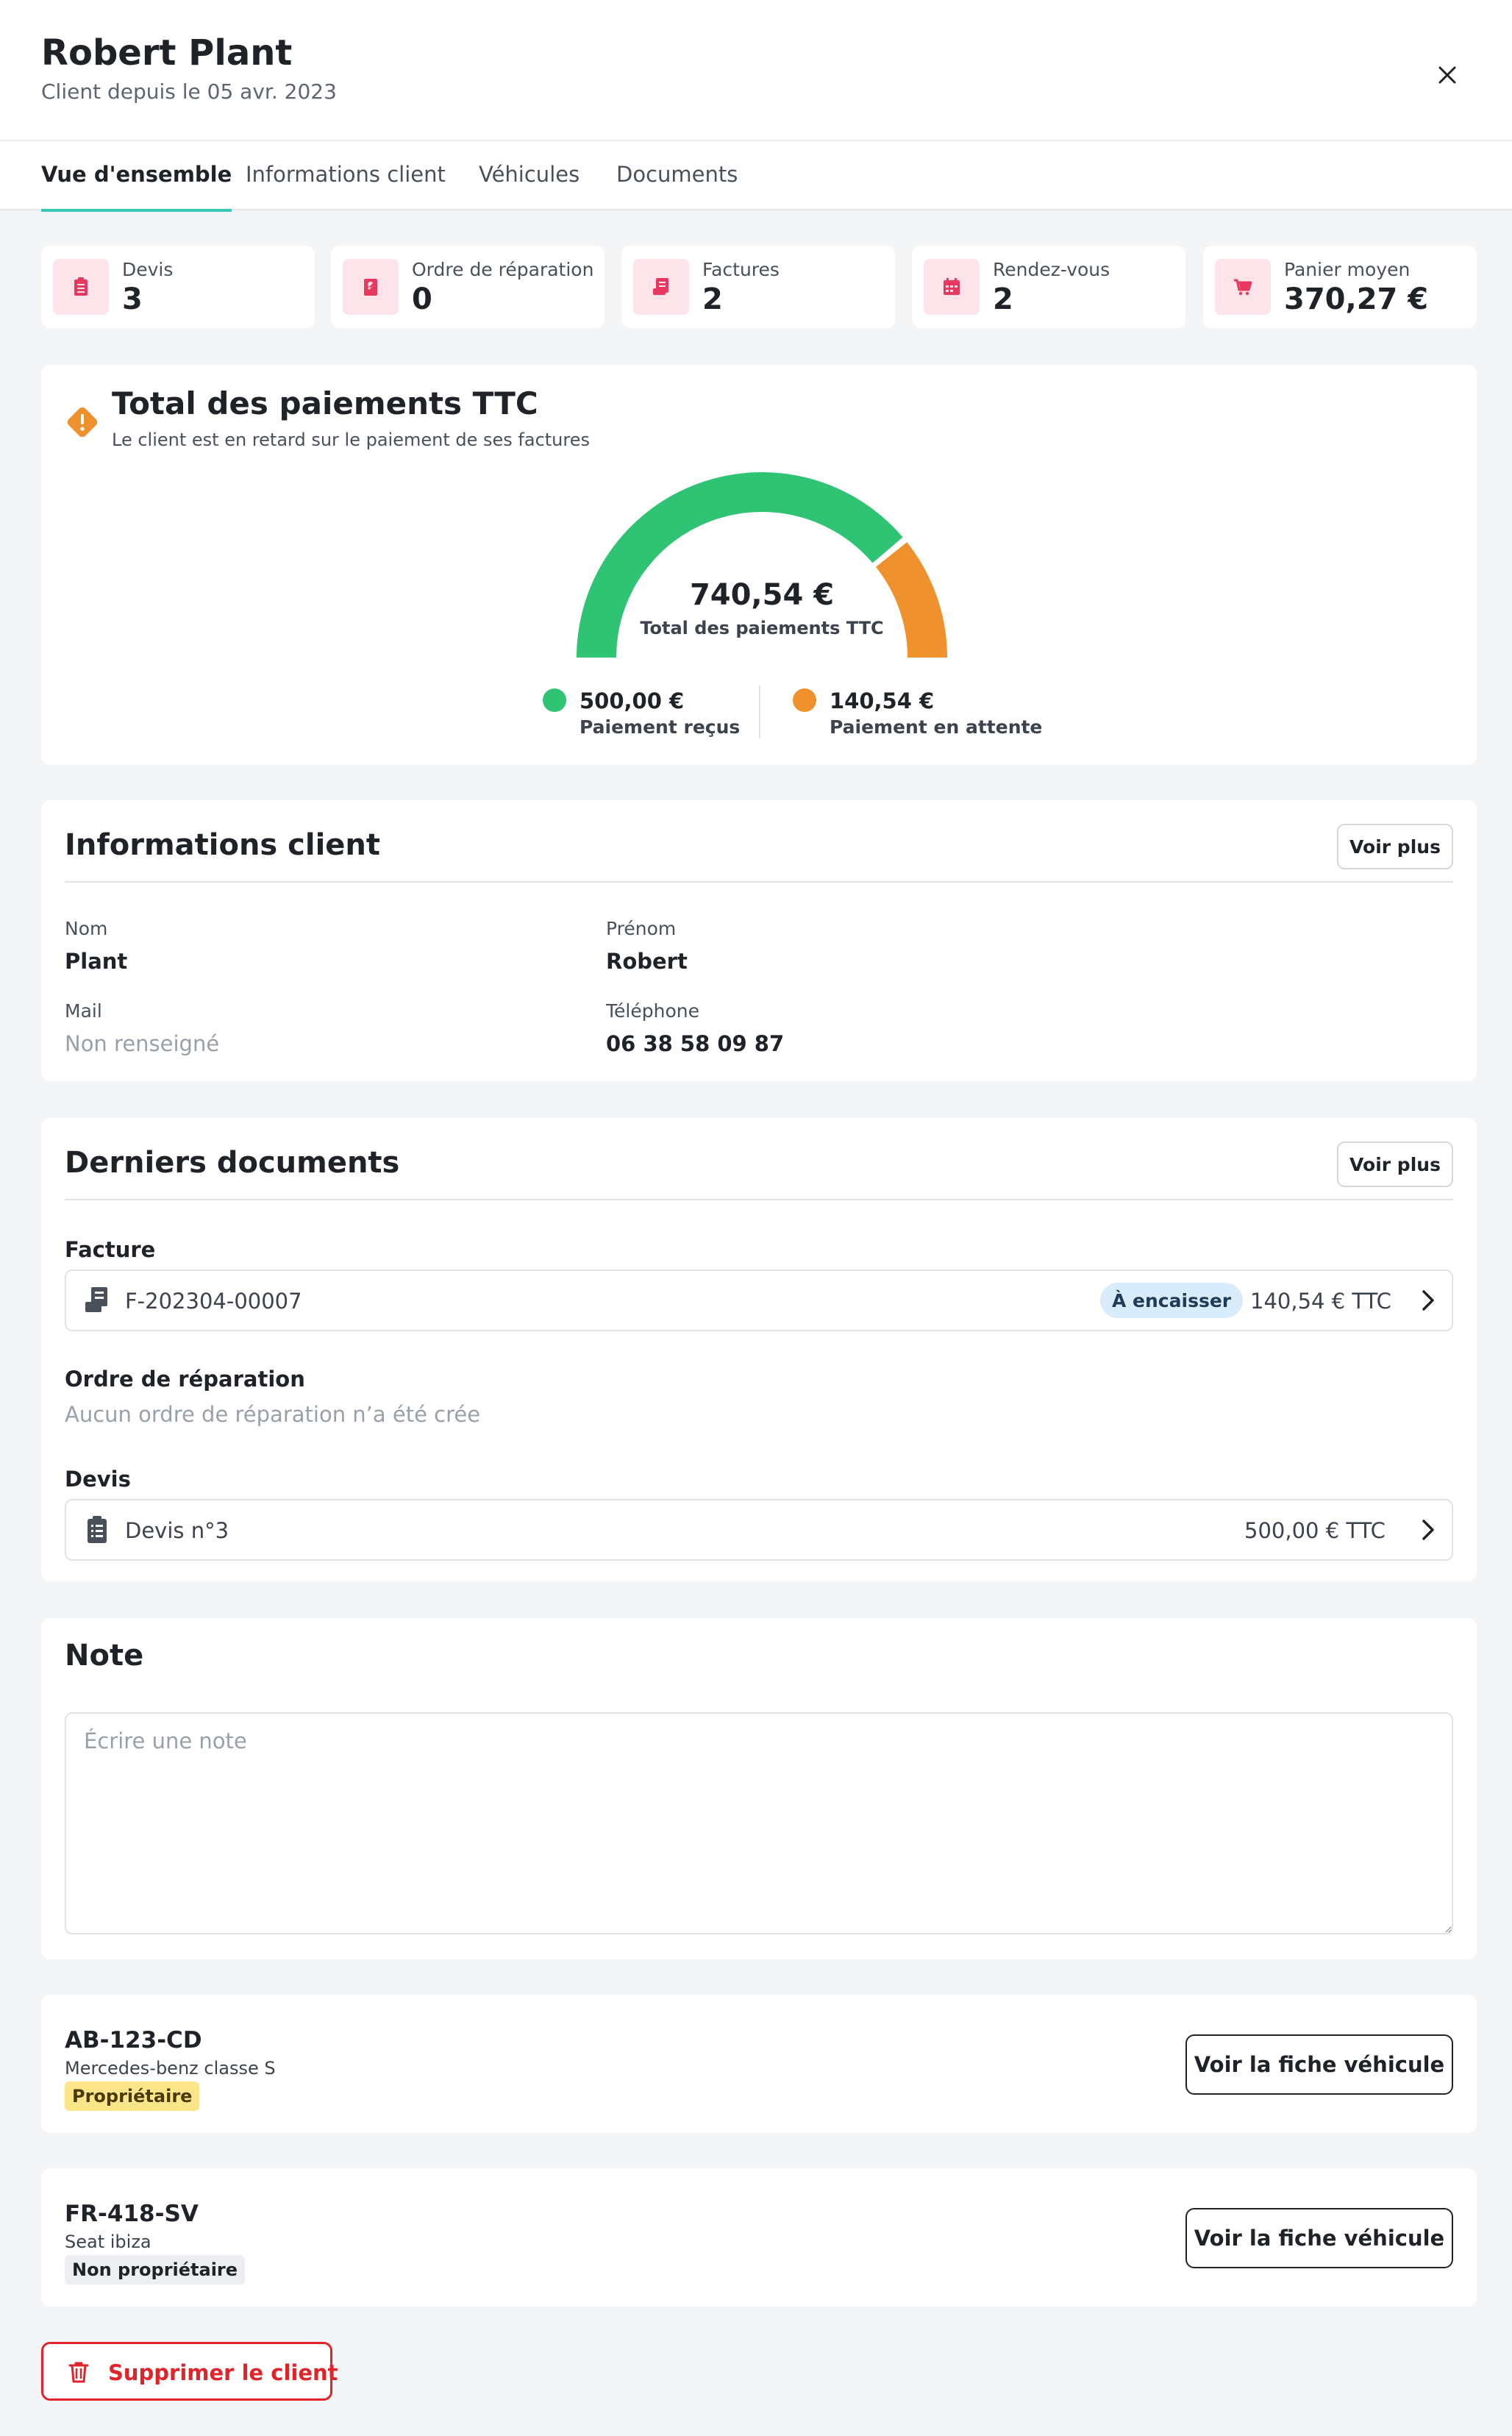 This screenshot has width=1512, height=2436. I want to click on gauge-total: 740,54 €, so click(762, 595).